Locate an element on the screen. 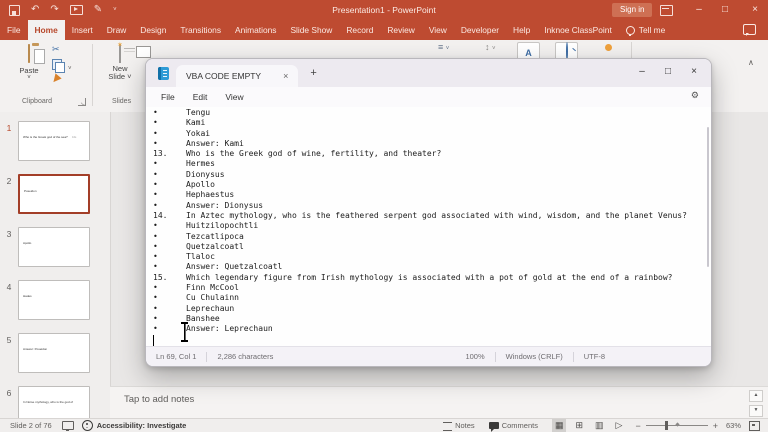 The height and width of the screenshot is (432, 768). tell-me-button: Tell me is located at coordinates (646, 30).